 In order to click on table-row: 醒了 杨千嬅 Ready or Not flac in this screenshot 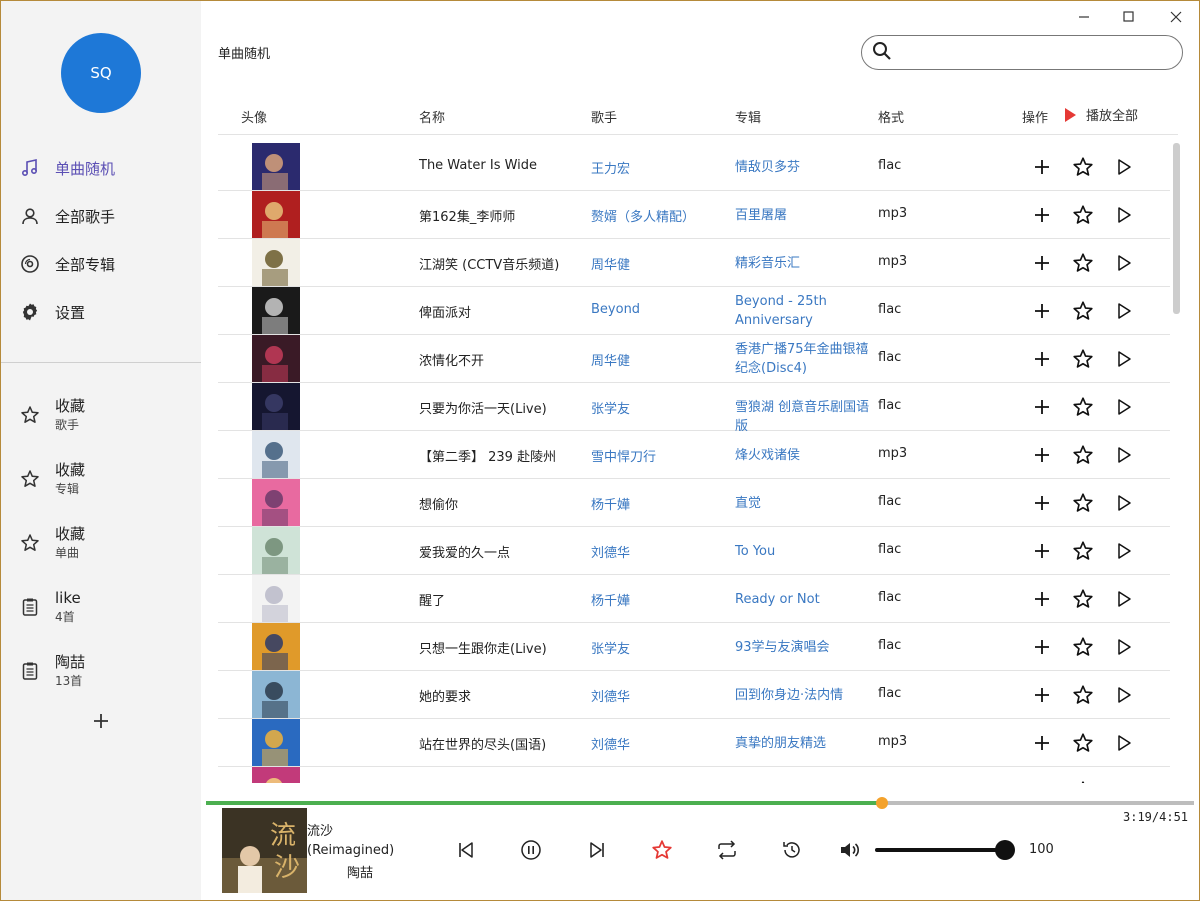, I will do `click(694, 599)`.